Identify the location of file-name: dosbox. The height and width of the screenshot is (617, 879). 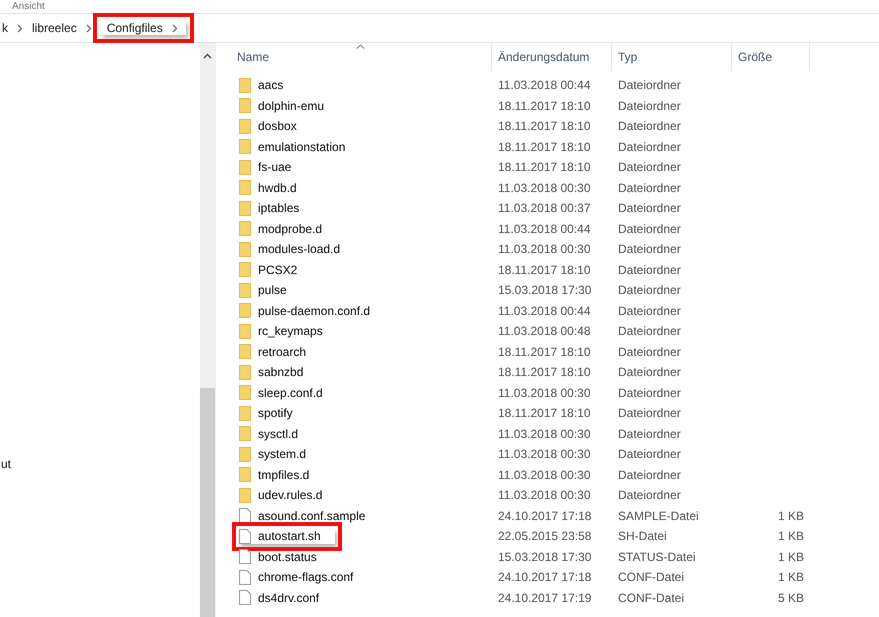
(277, 126).